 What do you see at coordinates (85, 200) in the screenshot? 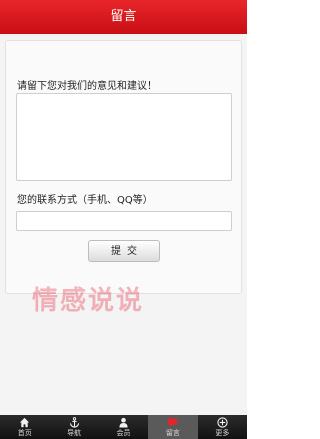
I see `contact-label: 您的联系方式（手机、QQ等）` at bounding box center [85, 200].